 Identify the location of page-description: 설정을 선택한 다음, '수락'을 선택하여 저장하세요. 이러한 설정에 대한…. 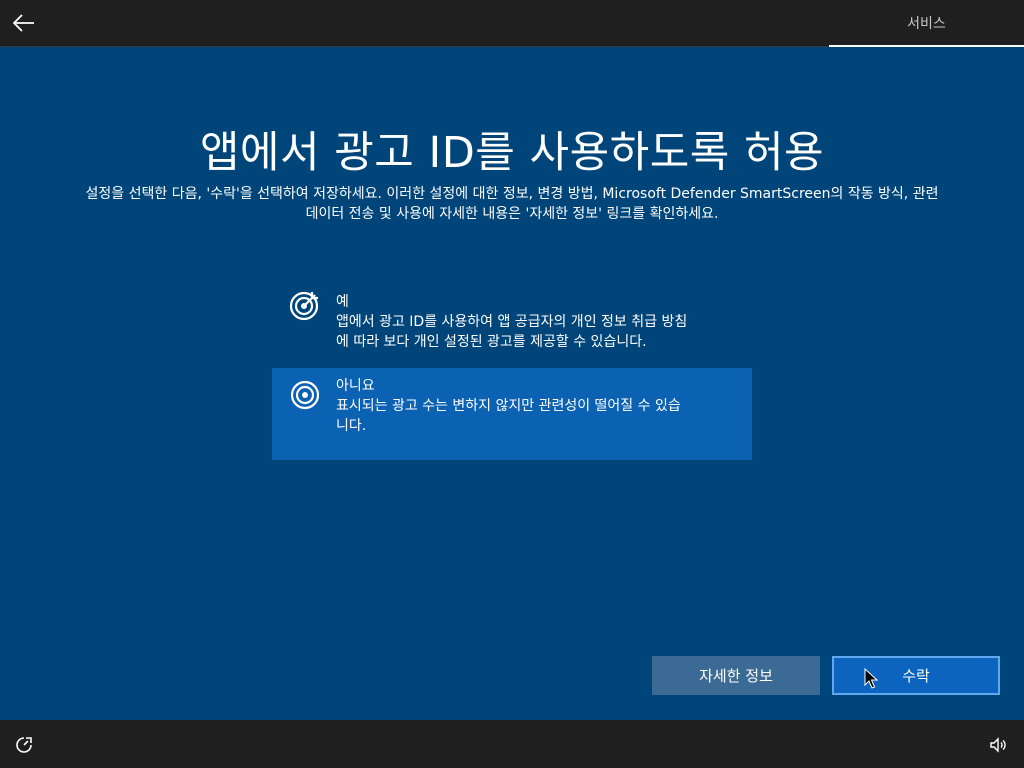
(512, 204).